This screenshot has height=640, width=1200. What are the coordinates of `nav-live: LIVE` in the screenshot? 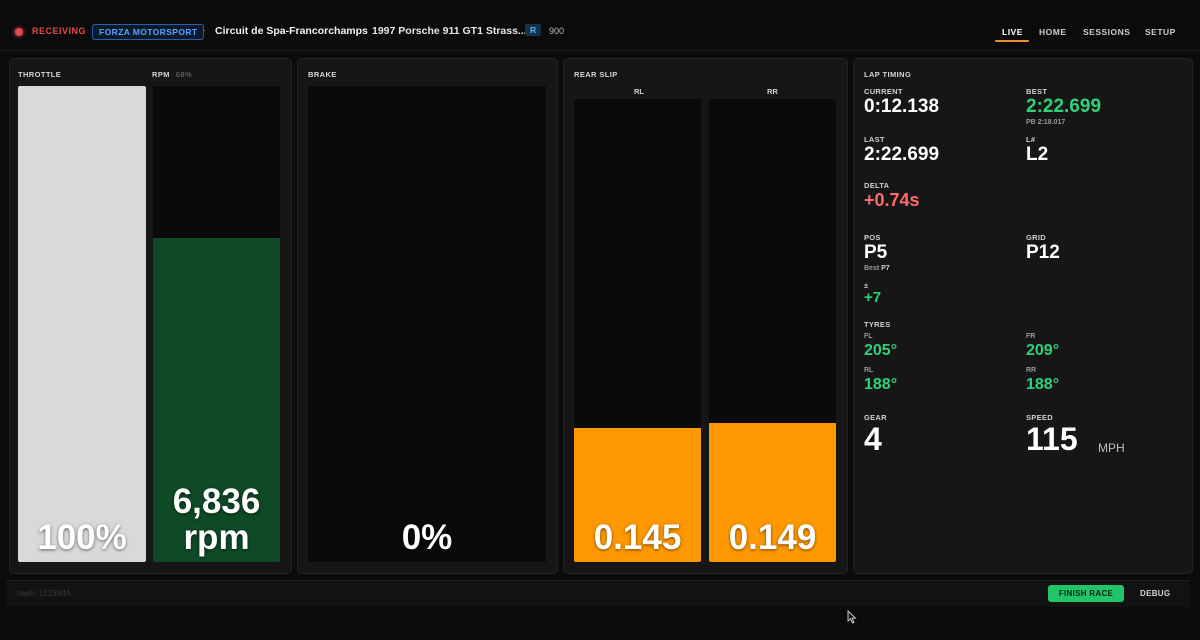 It's located at (1012, 32).